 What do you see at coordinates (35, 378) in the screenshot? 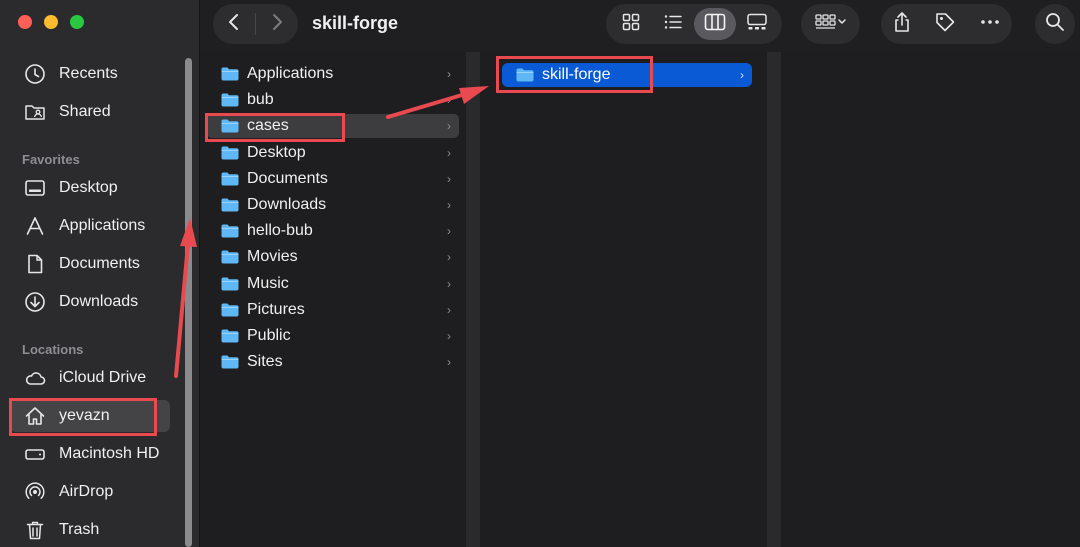
I see `cloud-icon` at bounding box center [35, 378].